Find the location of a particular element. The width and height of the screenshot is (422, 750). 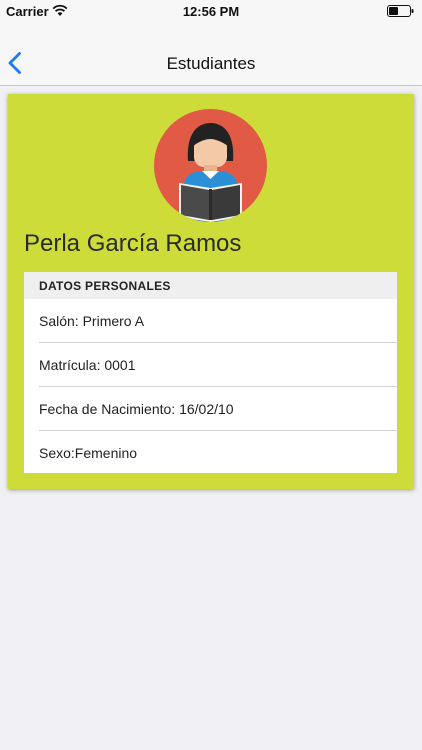

status-bar: Carrier 12:56 PM is located at coordinates (211, 11).